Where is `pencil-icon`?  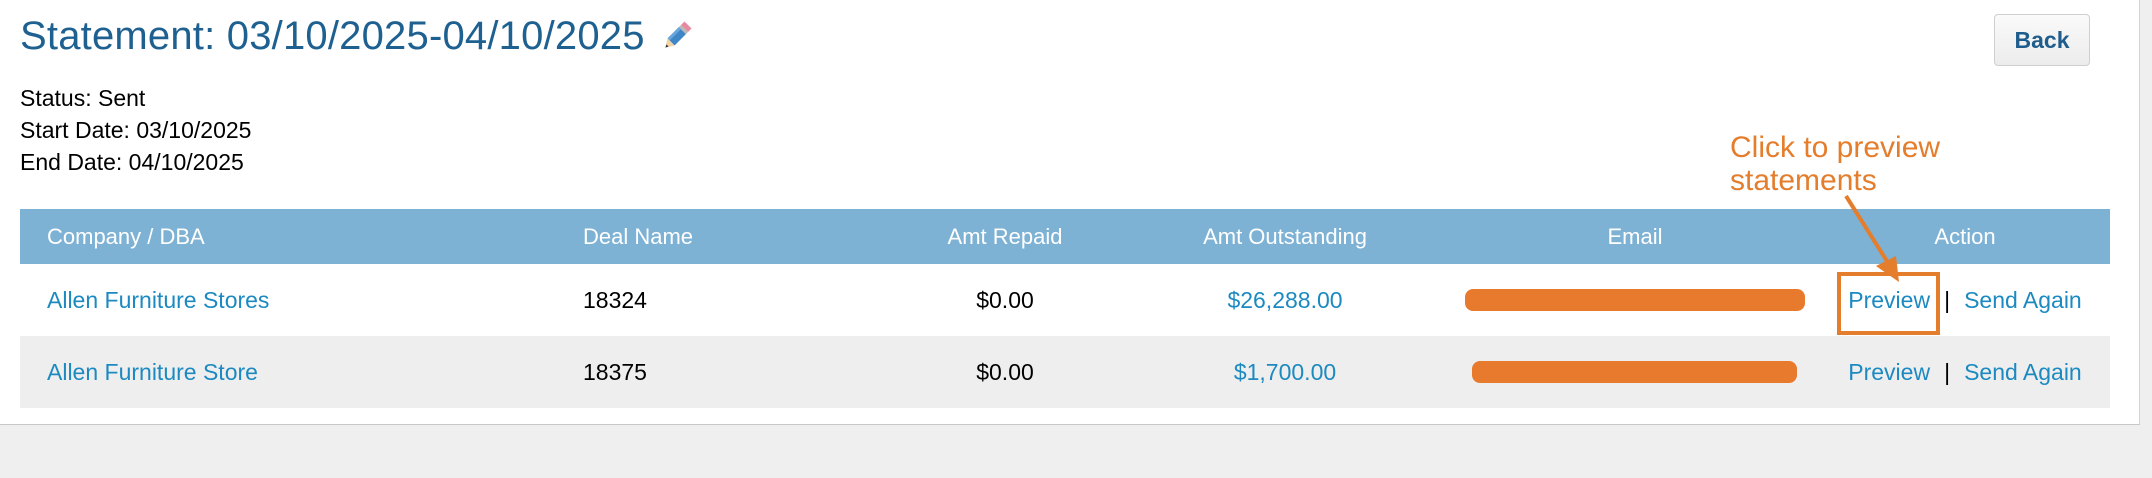 pencil-icon is located at coordinates (676, 37).